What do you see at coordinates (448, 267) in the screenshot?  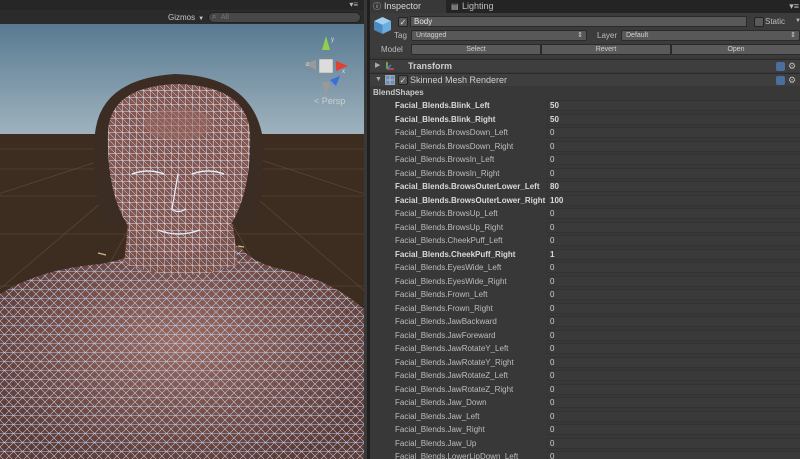 I see `blendshape-label: Facial_Blends.EyesWide_Left` at bounding box center [448, 267].